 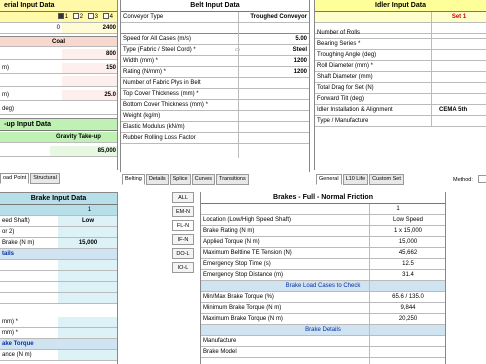 What do you see at coordinates (274, 39) in the screenshot?
I see `speed-input: 5.00` at bounding box center [274, 39].